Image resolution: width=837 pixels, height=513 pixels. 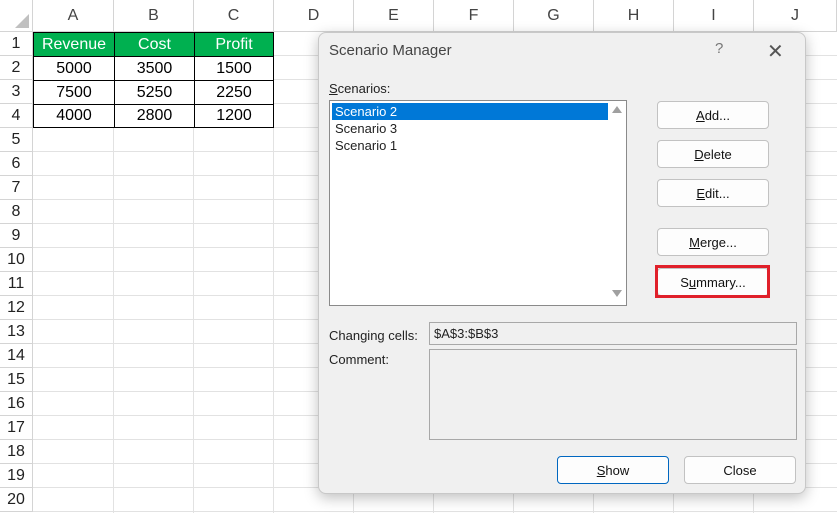 What do you see at coordinates (234, 16) in the screenshot?
I see `column-header-c: C` at bounding box center [234, 16].